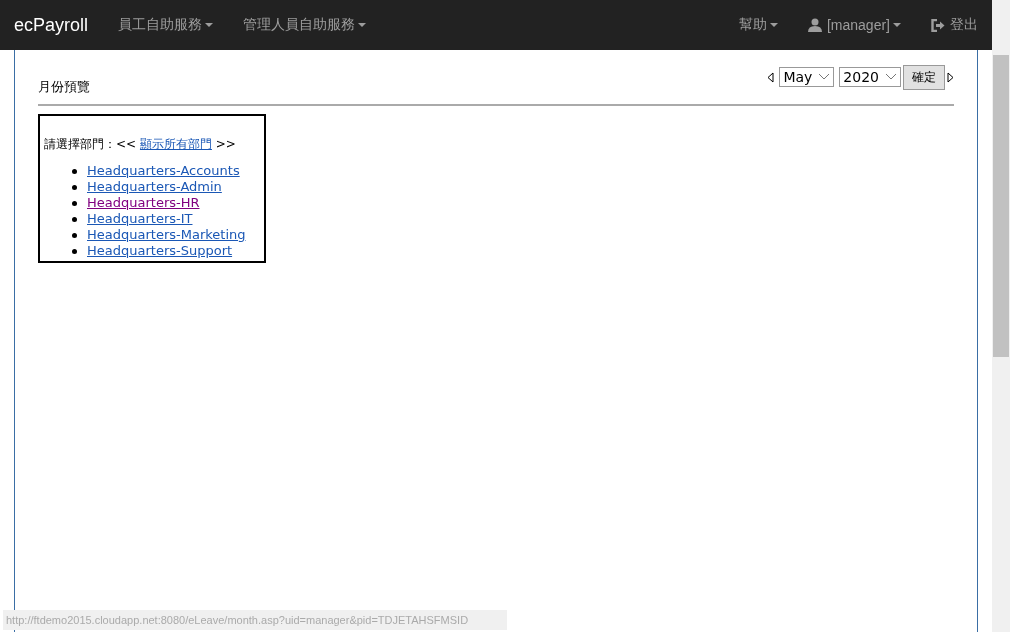 The height and width of the screenshot is (632, 1010). What do you see at coordinates (758, 25) in the screenshot?
I see `help-menu: 幫助` at bounding box center [758, 25].